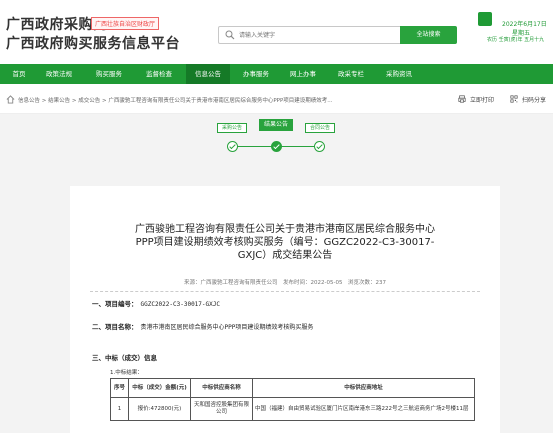 This screenshot has width=553, height=433. I want to click on home-icon, so click(10, 99).